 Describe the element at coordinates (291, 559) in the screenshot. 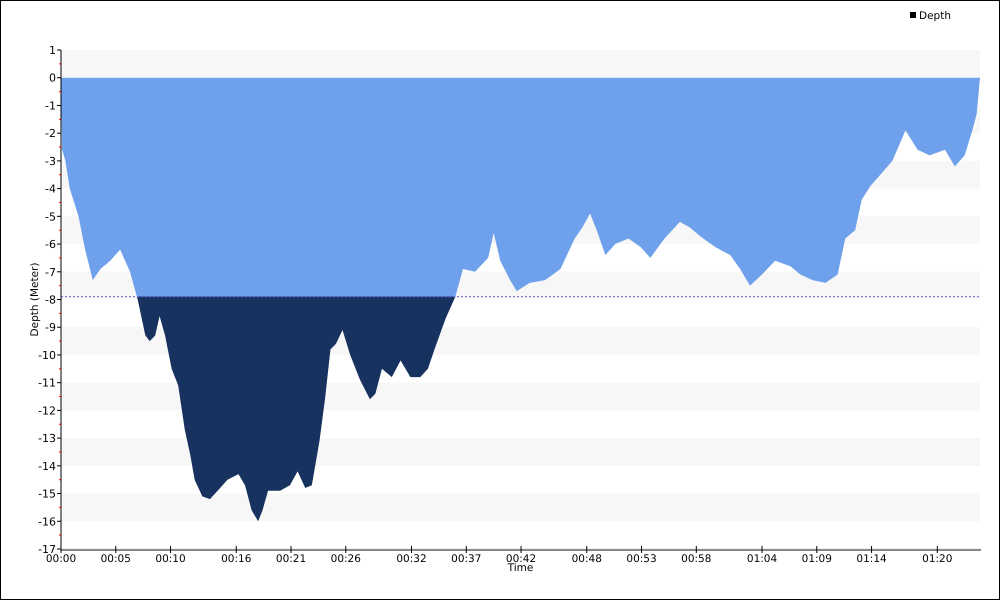

I see `x-tick-label: 00:21` at that location.